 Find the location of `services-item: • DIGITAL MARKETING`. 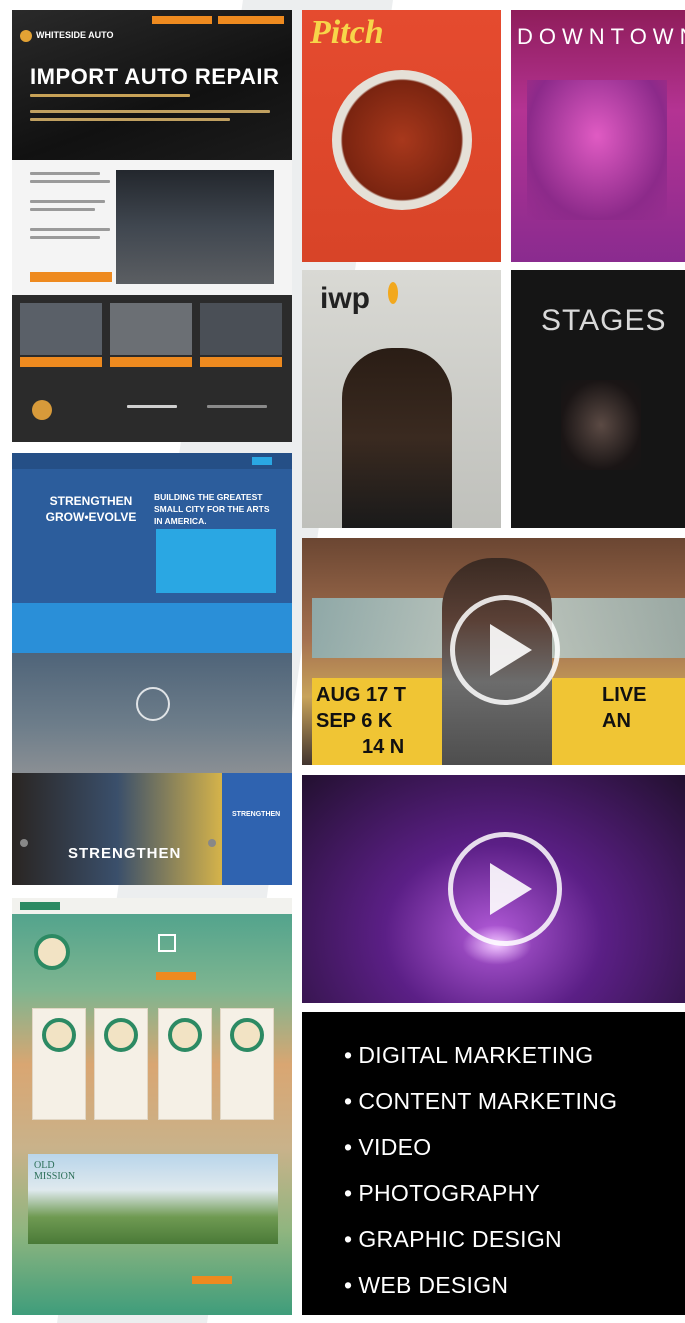

services-item: • DIGITAL MARKETING is located at coordinates (480, 1061).